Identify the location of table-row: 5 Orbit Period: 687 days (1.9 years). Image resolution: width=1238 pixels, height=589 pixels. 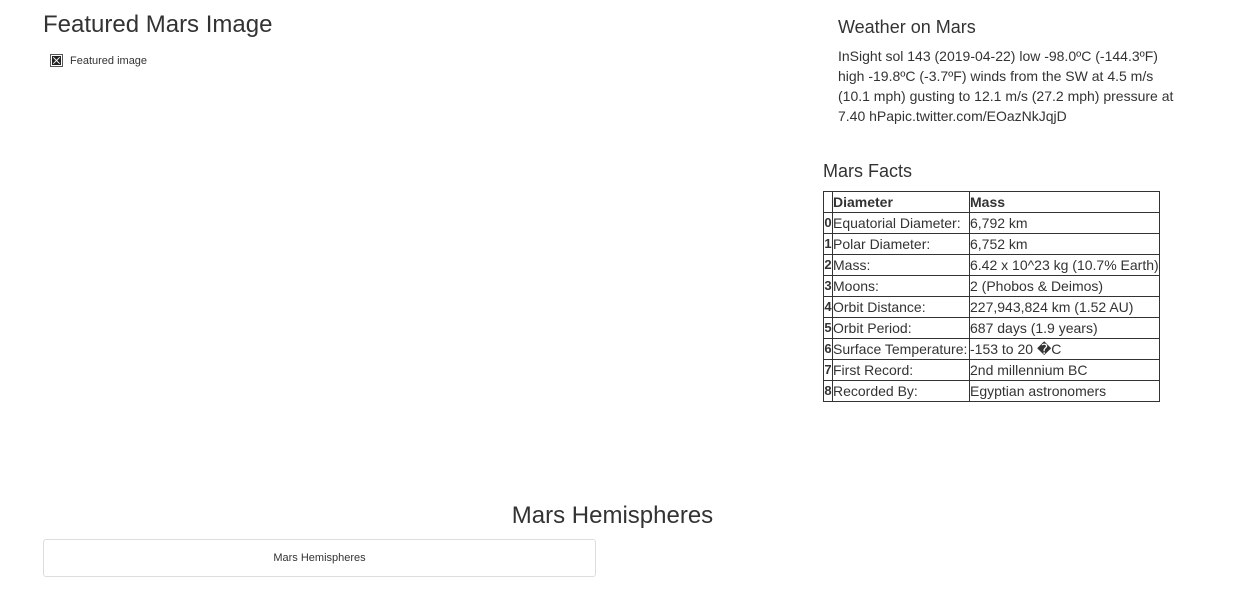
(991, 328).